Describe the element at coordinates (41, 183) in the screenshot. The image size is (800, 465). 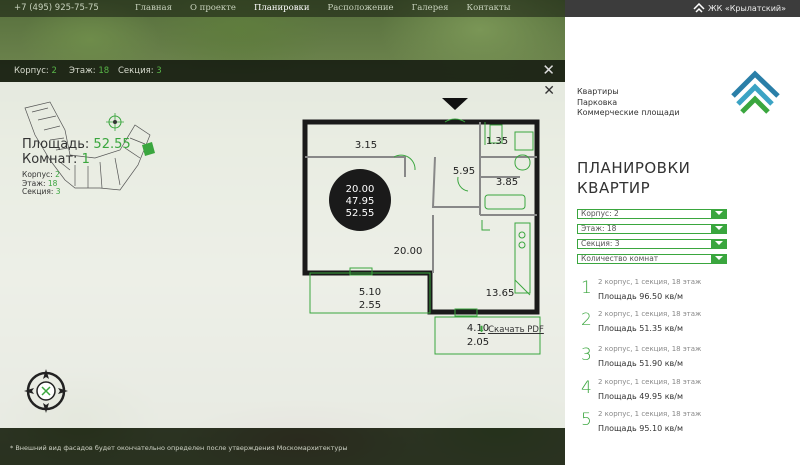
I see `location-details: Корпус: 2 Этаж: 18 Секция: 3` at that location.